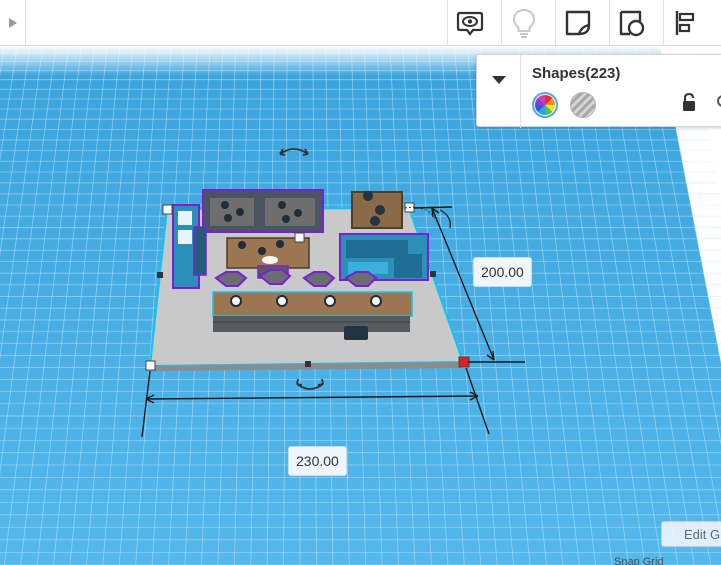 Image resolution: width=721 pixels, height=565 pixels. What do you see at coordinates (499, 91) in the screenshot?
I see `panel-collapse-button` at bounding box center [499, 91].